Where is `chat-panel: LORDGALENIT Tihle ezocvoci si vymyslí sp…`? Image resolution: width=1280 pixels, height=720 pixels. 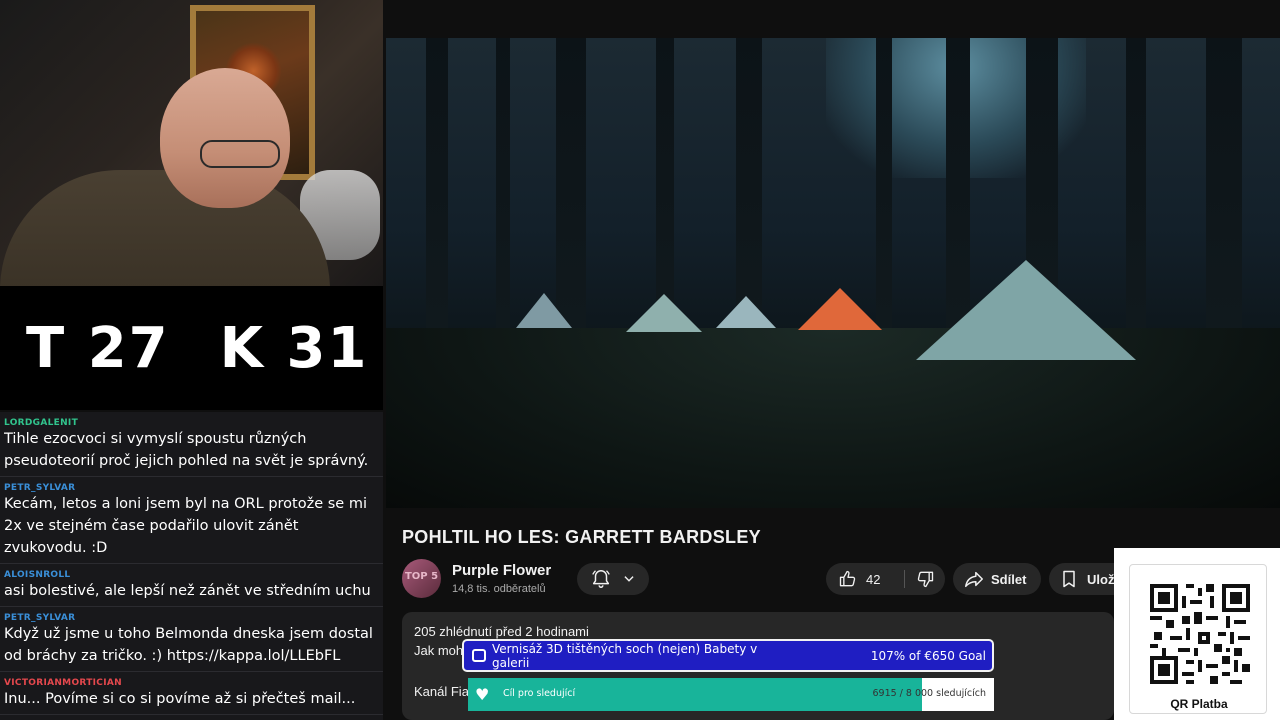 chat-panel: LORDGALENIT Tihle ezocvoci si vymyslí sp… is located at coordinates (191, 566).